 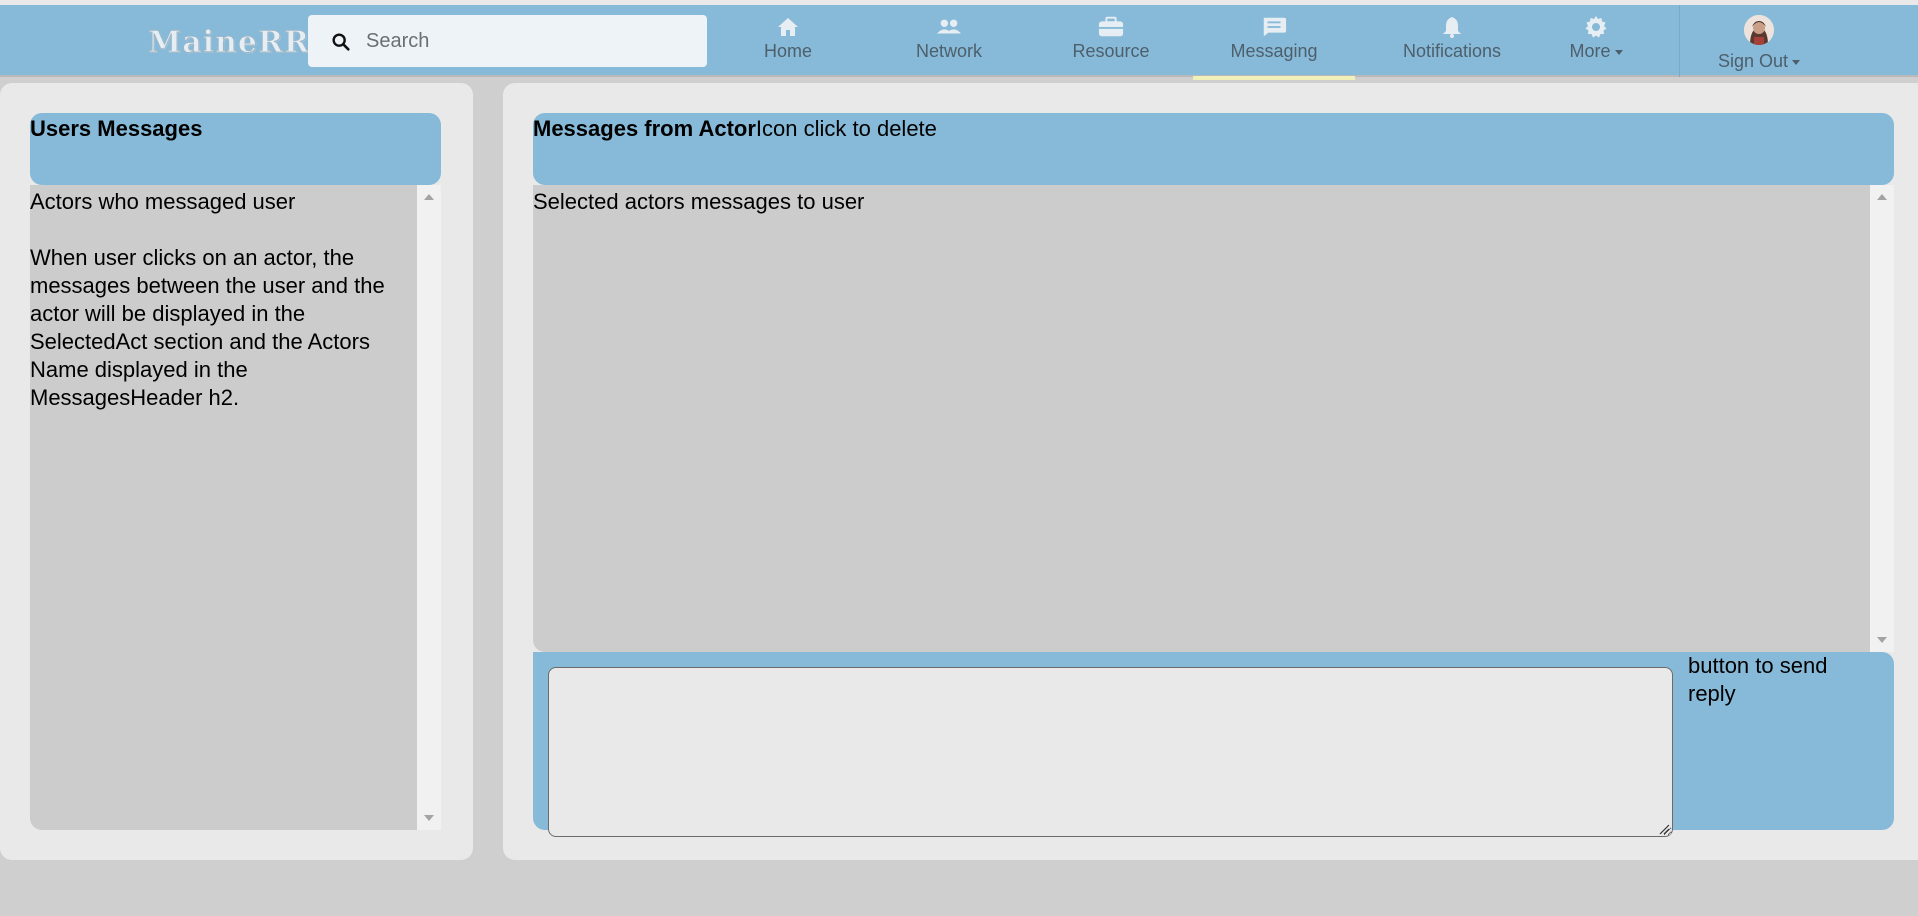 What do you see at coordinates (1759, 30) in the screenshot?
I see `avatar` at bounding box center [1759, 30].